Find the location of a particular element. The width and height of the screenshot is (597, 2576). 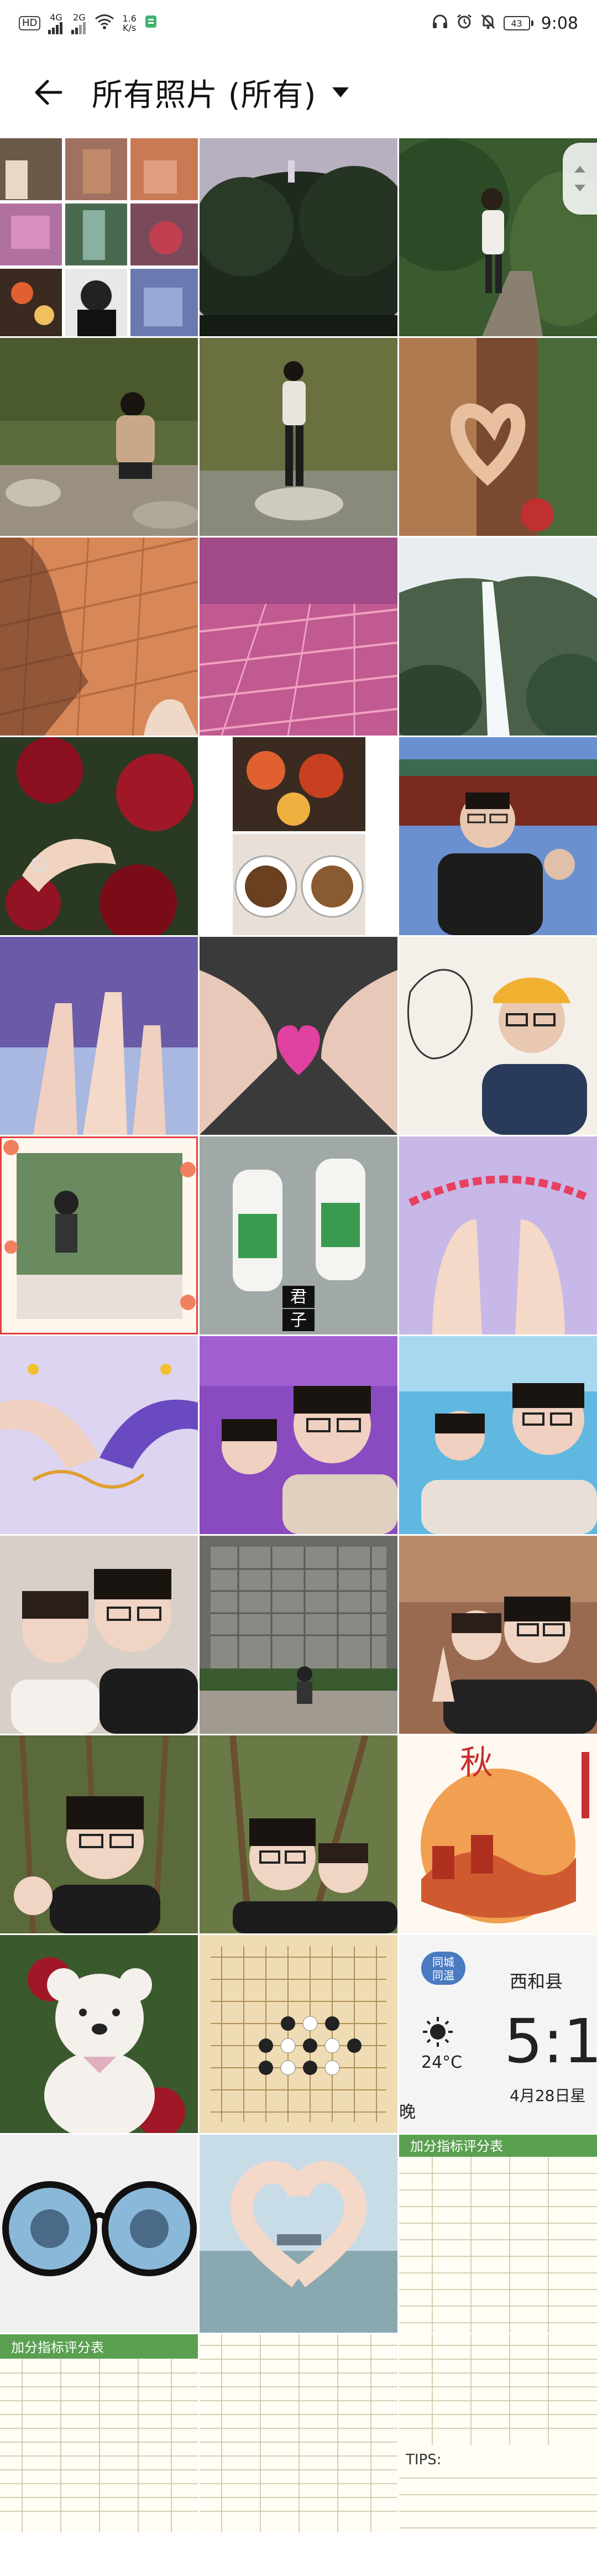

photo-score-table-right-2: TIPS: is located at coordinates (498, 2433).